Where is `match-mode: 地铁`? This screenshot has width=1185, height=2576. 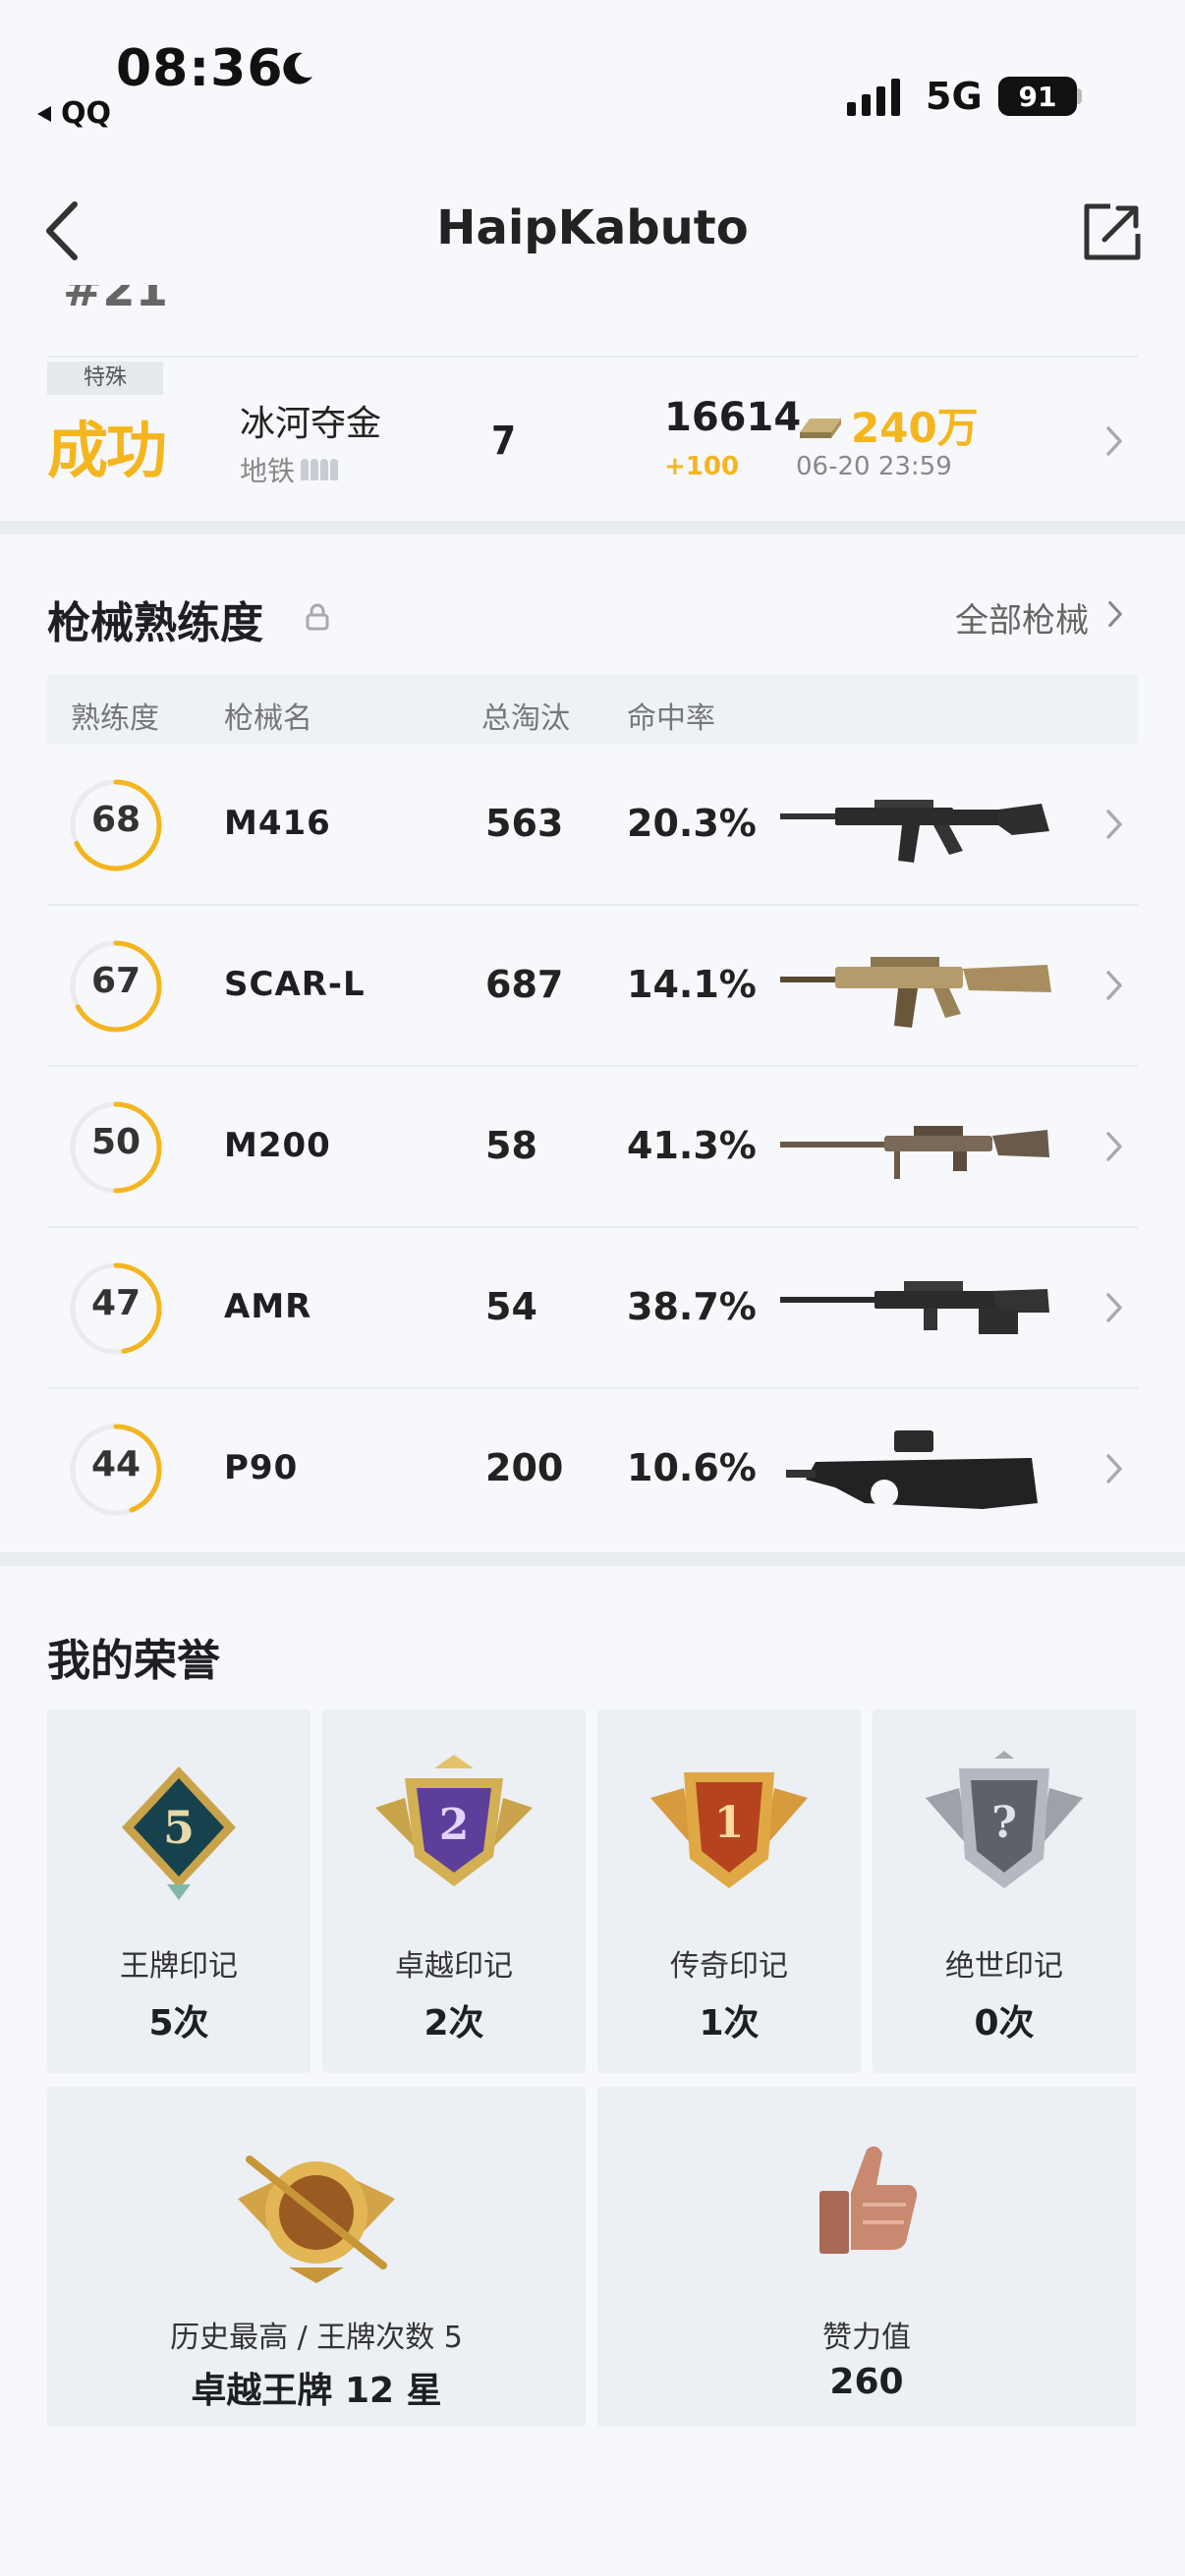
match-mode: 地铁 is located at coordinates (289, 469).